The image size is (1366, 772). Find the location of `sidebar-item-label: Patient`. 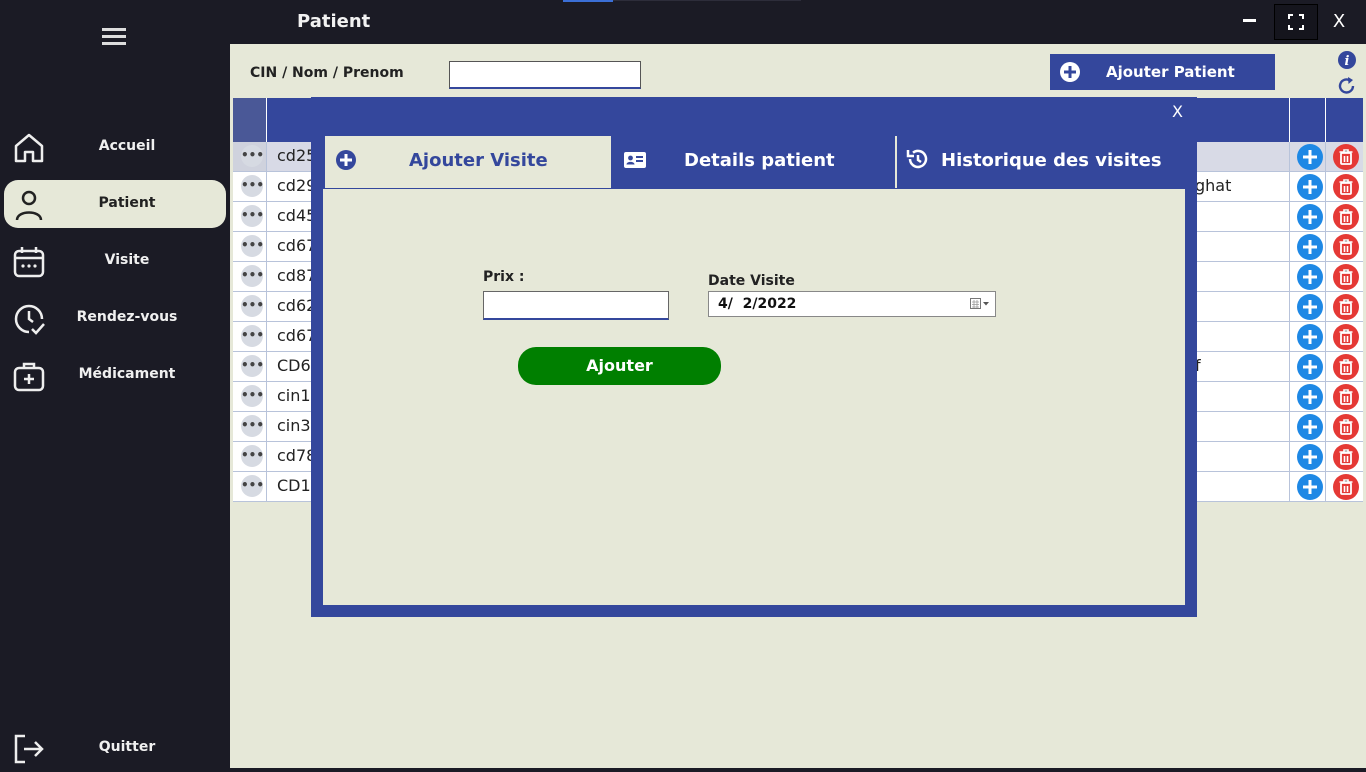

sidebar-item-label: Patient is located at coordinates (127, 203).